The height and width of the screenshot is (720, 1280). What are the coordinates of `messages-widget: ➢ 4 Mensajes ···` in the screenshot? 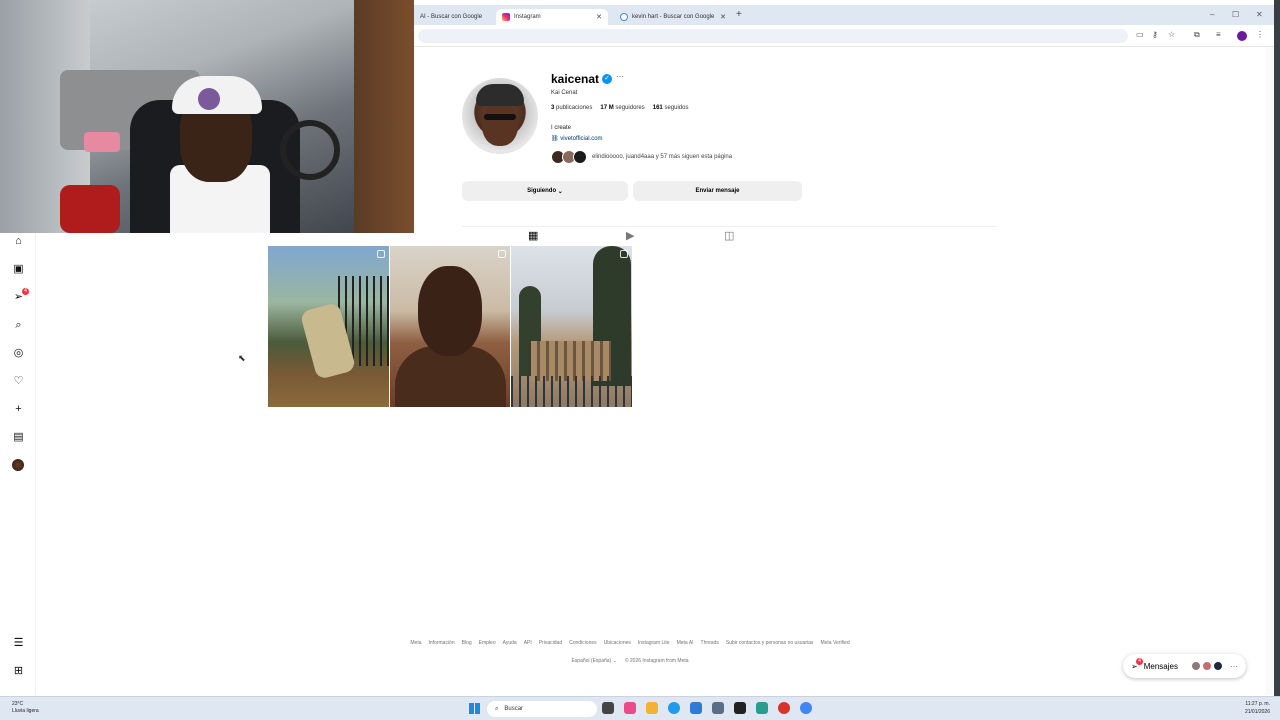 It's located at (1184, 666).